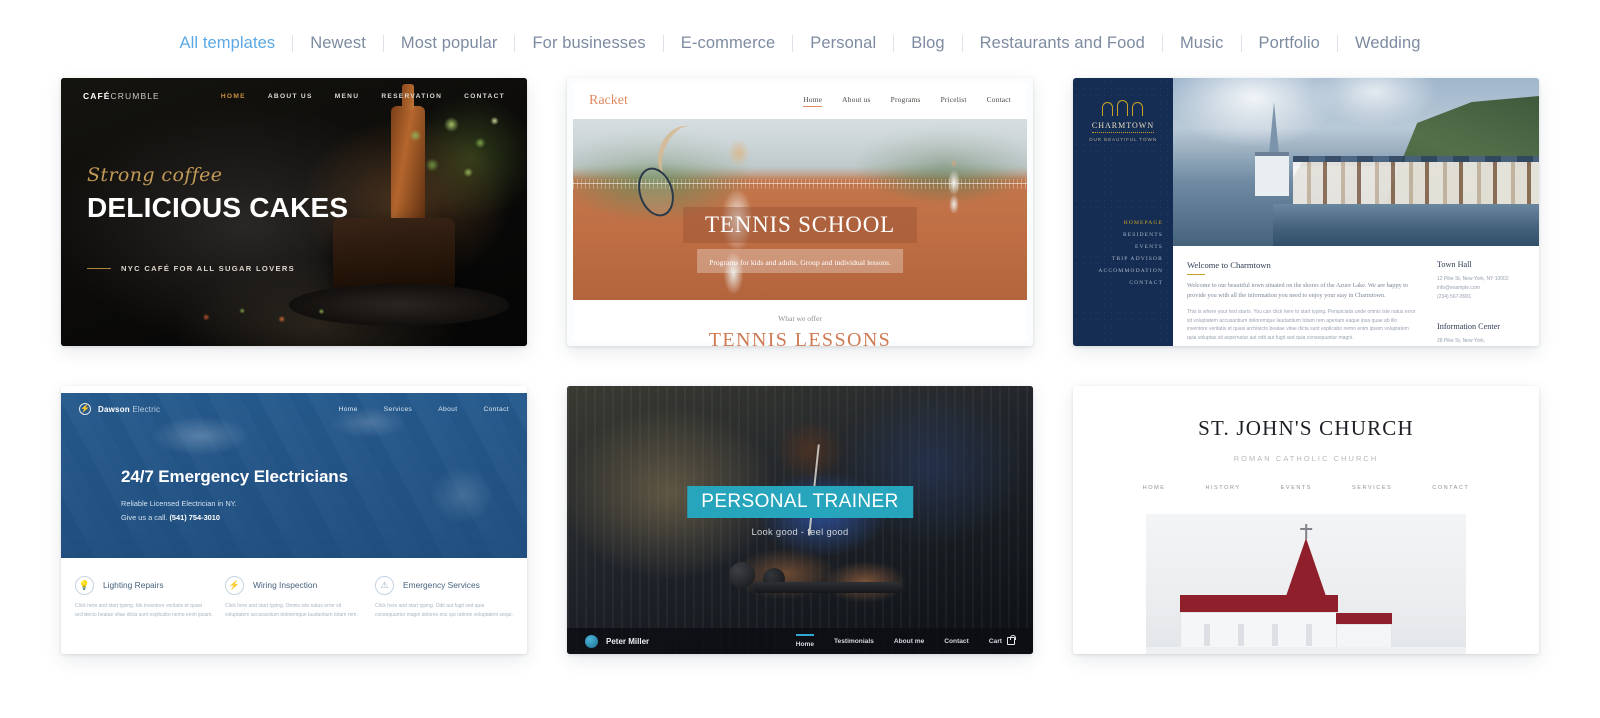  I want to click on filter-portfolio: Portfolio, so click(1289, 43).